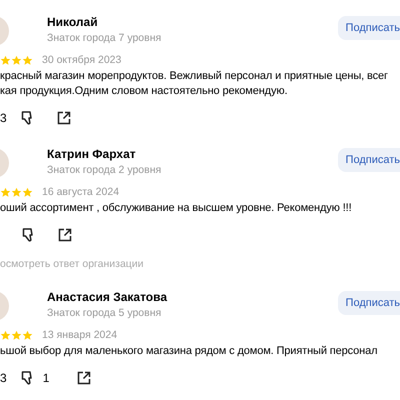 The width and height of the screenshot is (400, 400). Describe the element at coordinates (189, 351) in the screenshot. I see `review-text: ьшой выбор для маленького магазина рядом с домом. Приятный персонал` at that location.